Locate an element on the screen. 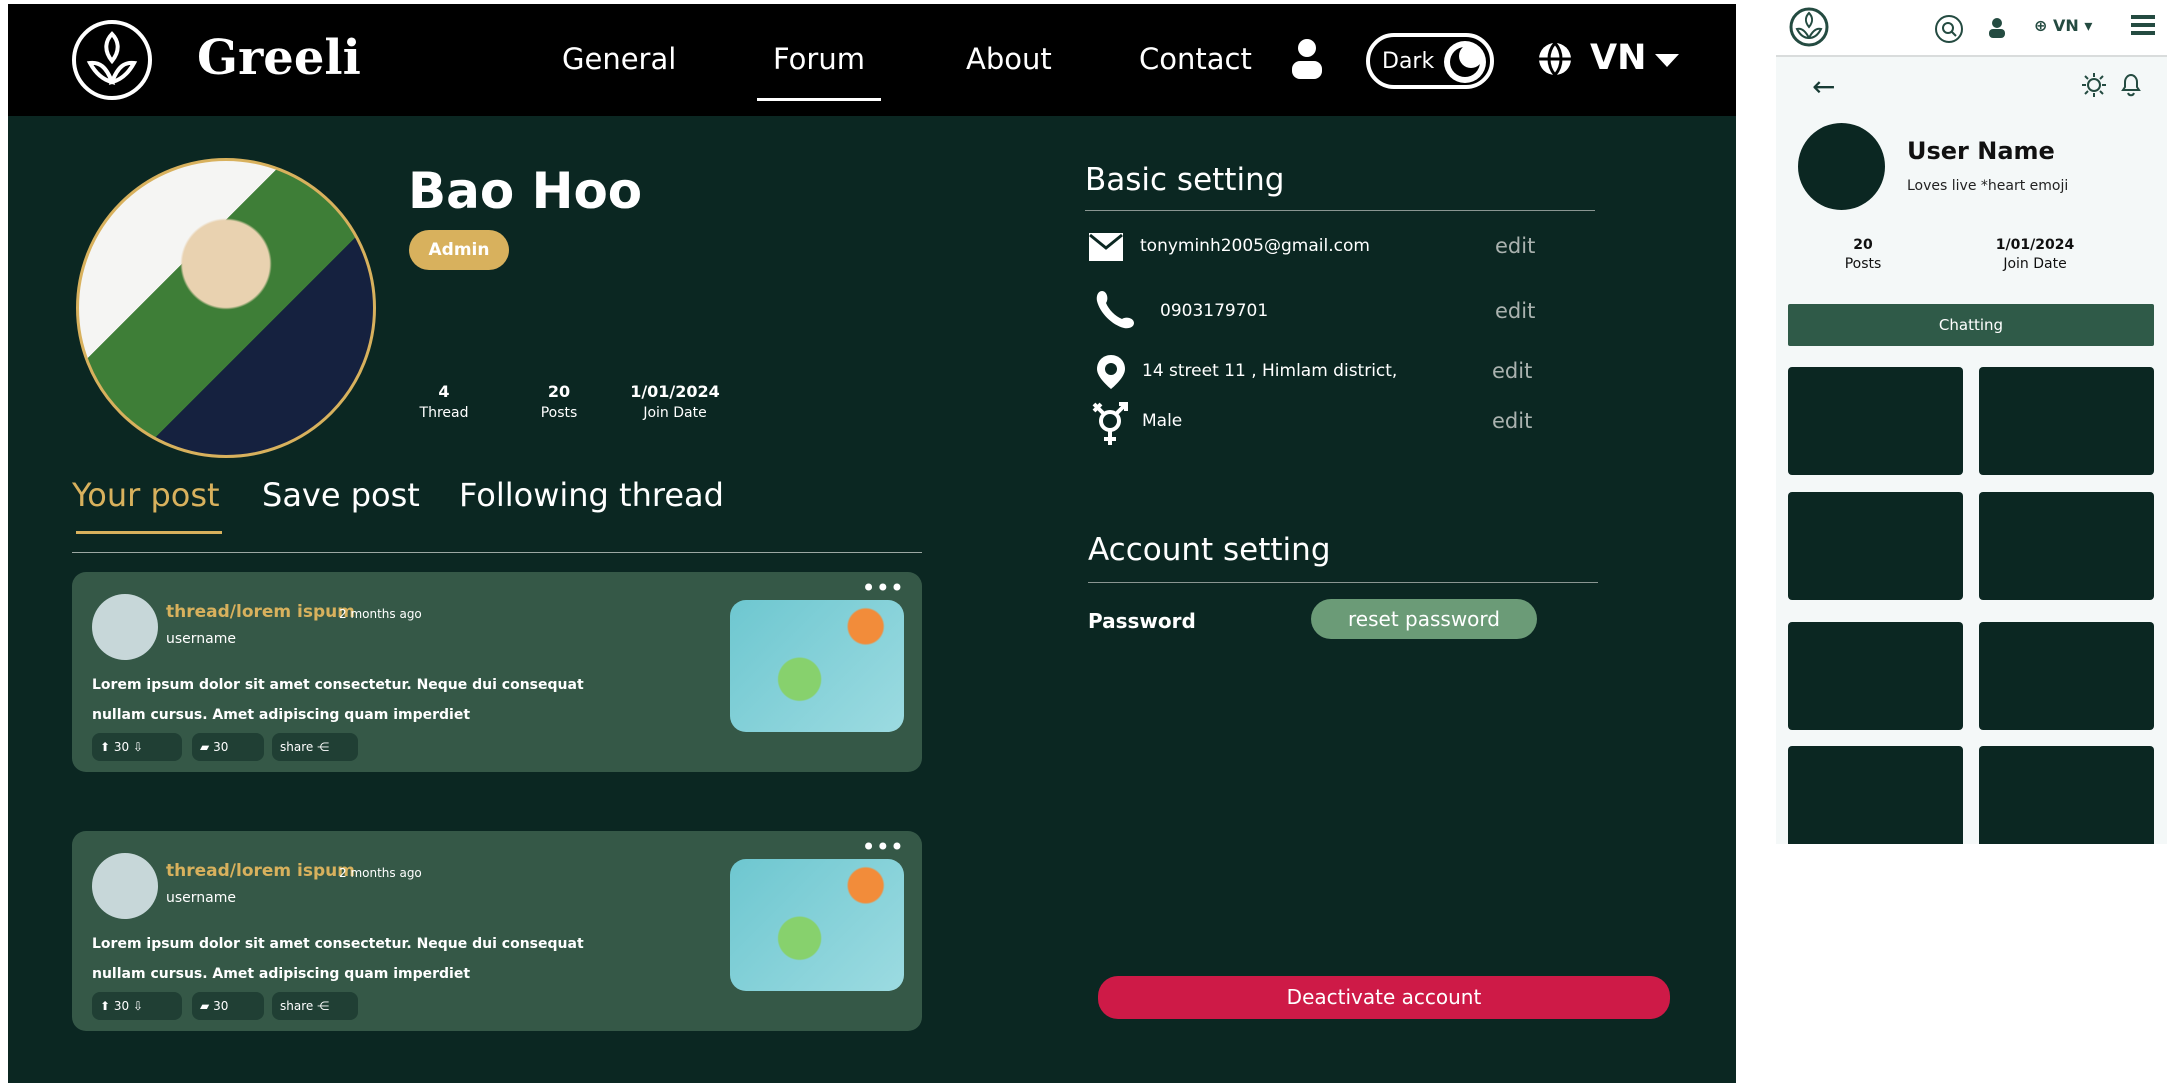 Image resolution: width=2167 pixels, height=1083 pixels. account-setting-divider is located at coordinates (1343, 582).